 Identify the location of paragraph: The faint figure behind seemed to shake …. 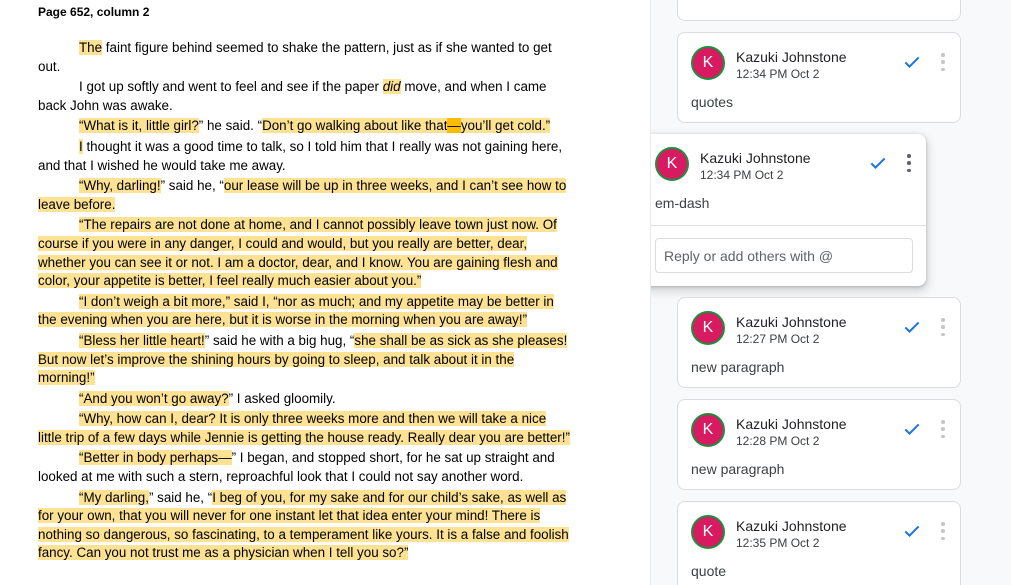
(304, 57).